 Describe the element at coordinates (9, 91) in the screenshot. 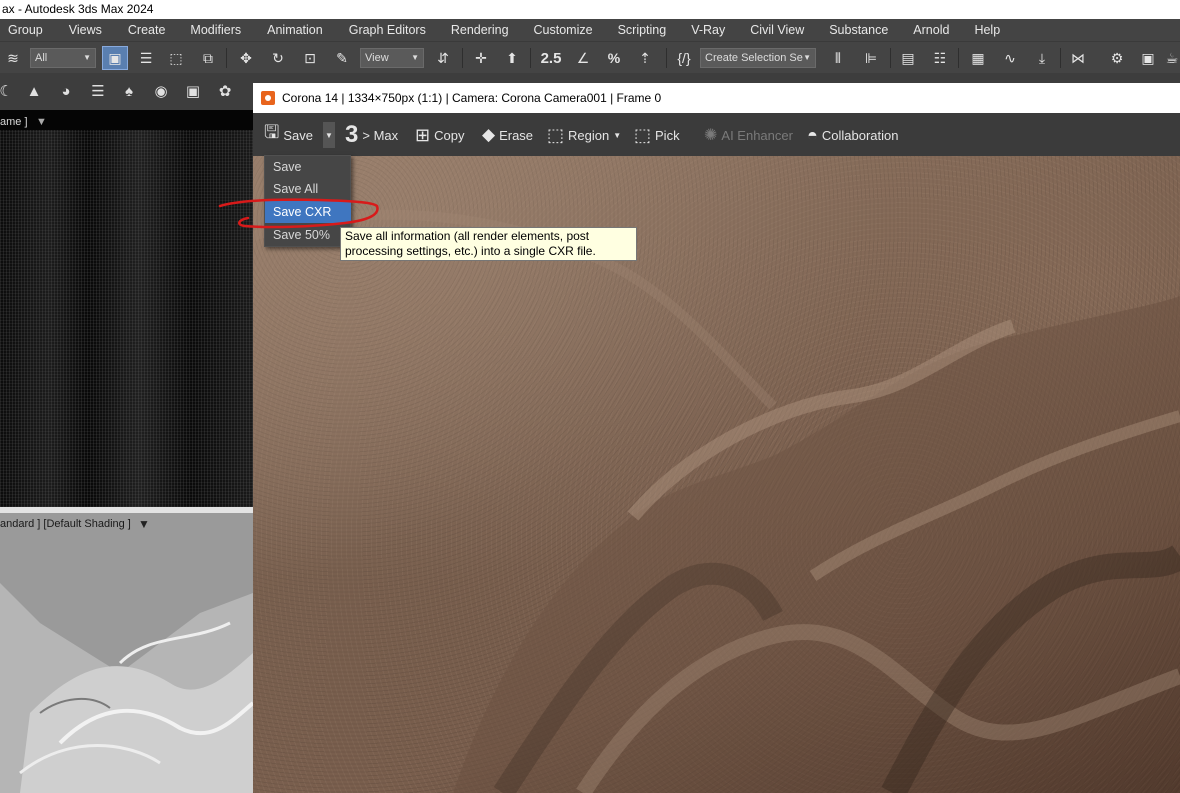

I see `moon-icon: ☾` at that location.